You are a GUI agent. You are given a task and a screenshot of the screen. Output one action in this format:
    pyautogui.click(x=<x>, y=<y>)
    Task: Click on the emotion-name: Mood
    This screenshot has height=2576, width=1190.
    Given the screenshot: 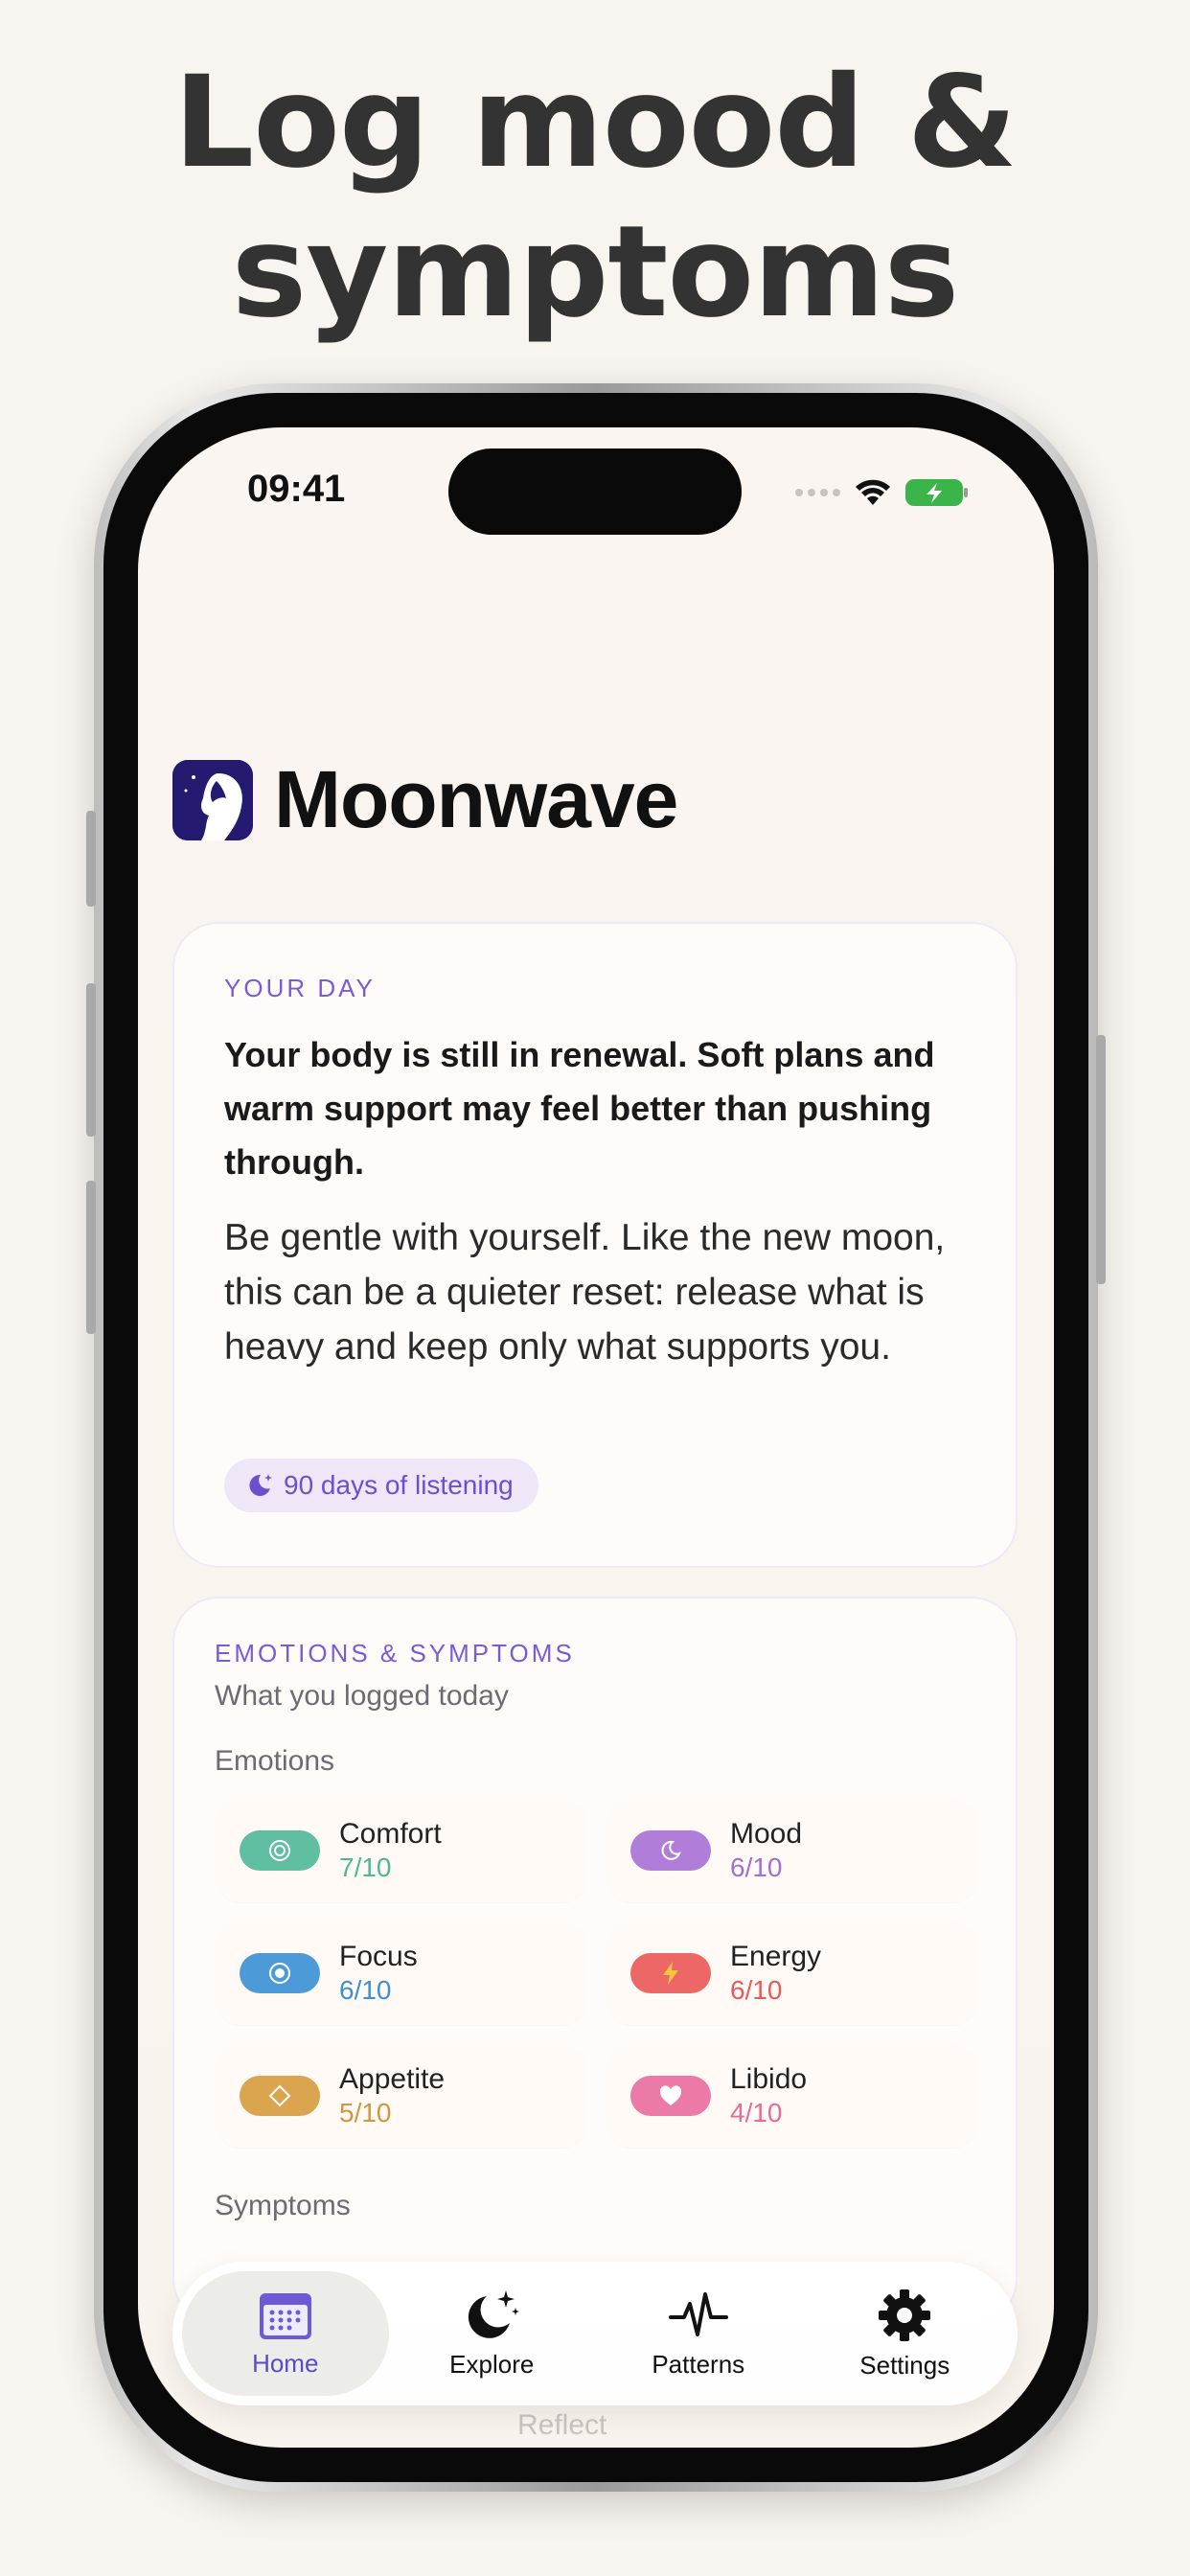 What is the action you would take?
    pyautogui.click(x=766, y=1834)
    